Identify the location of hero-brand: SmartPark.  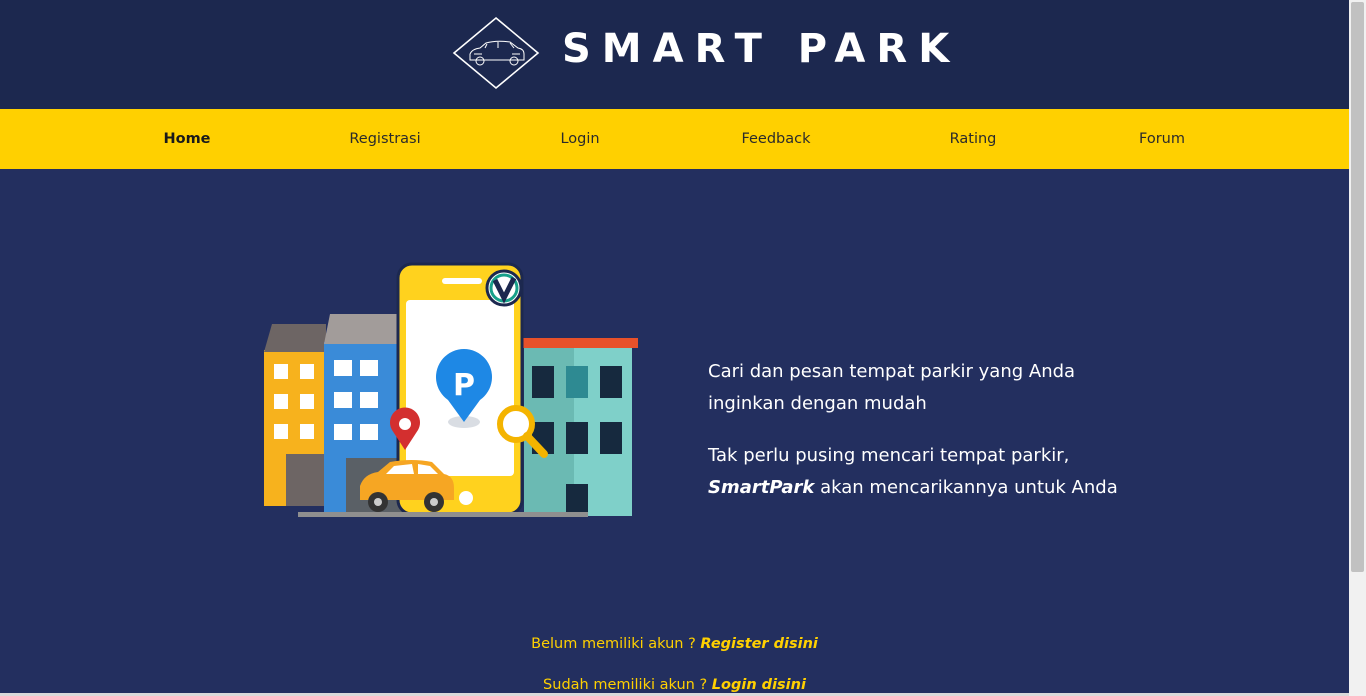
(761, 487).